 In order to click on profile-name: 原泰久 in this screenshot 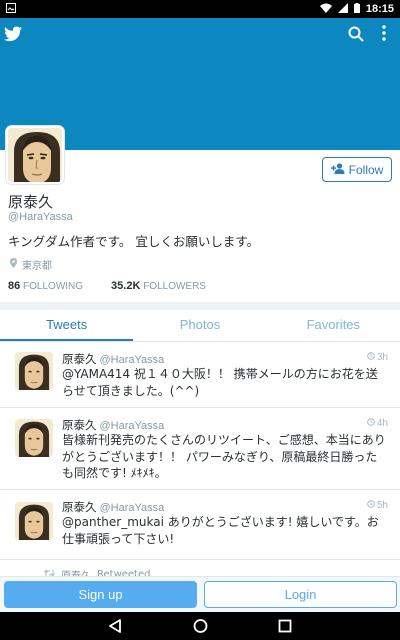, I will do `click(31, 202)`.